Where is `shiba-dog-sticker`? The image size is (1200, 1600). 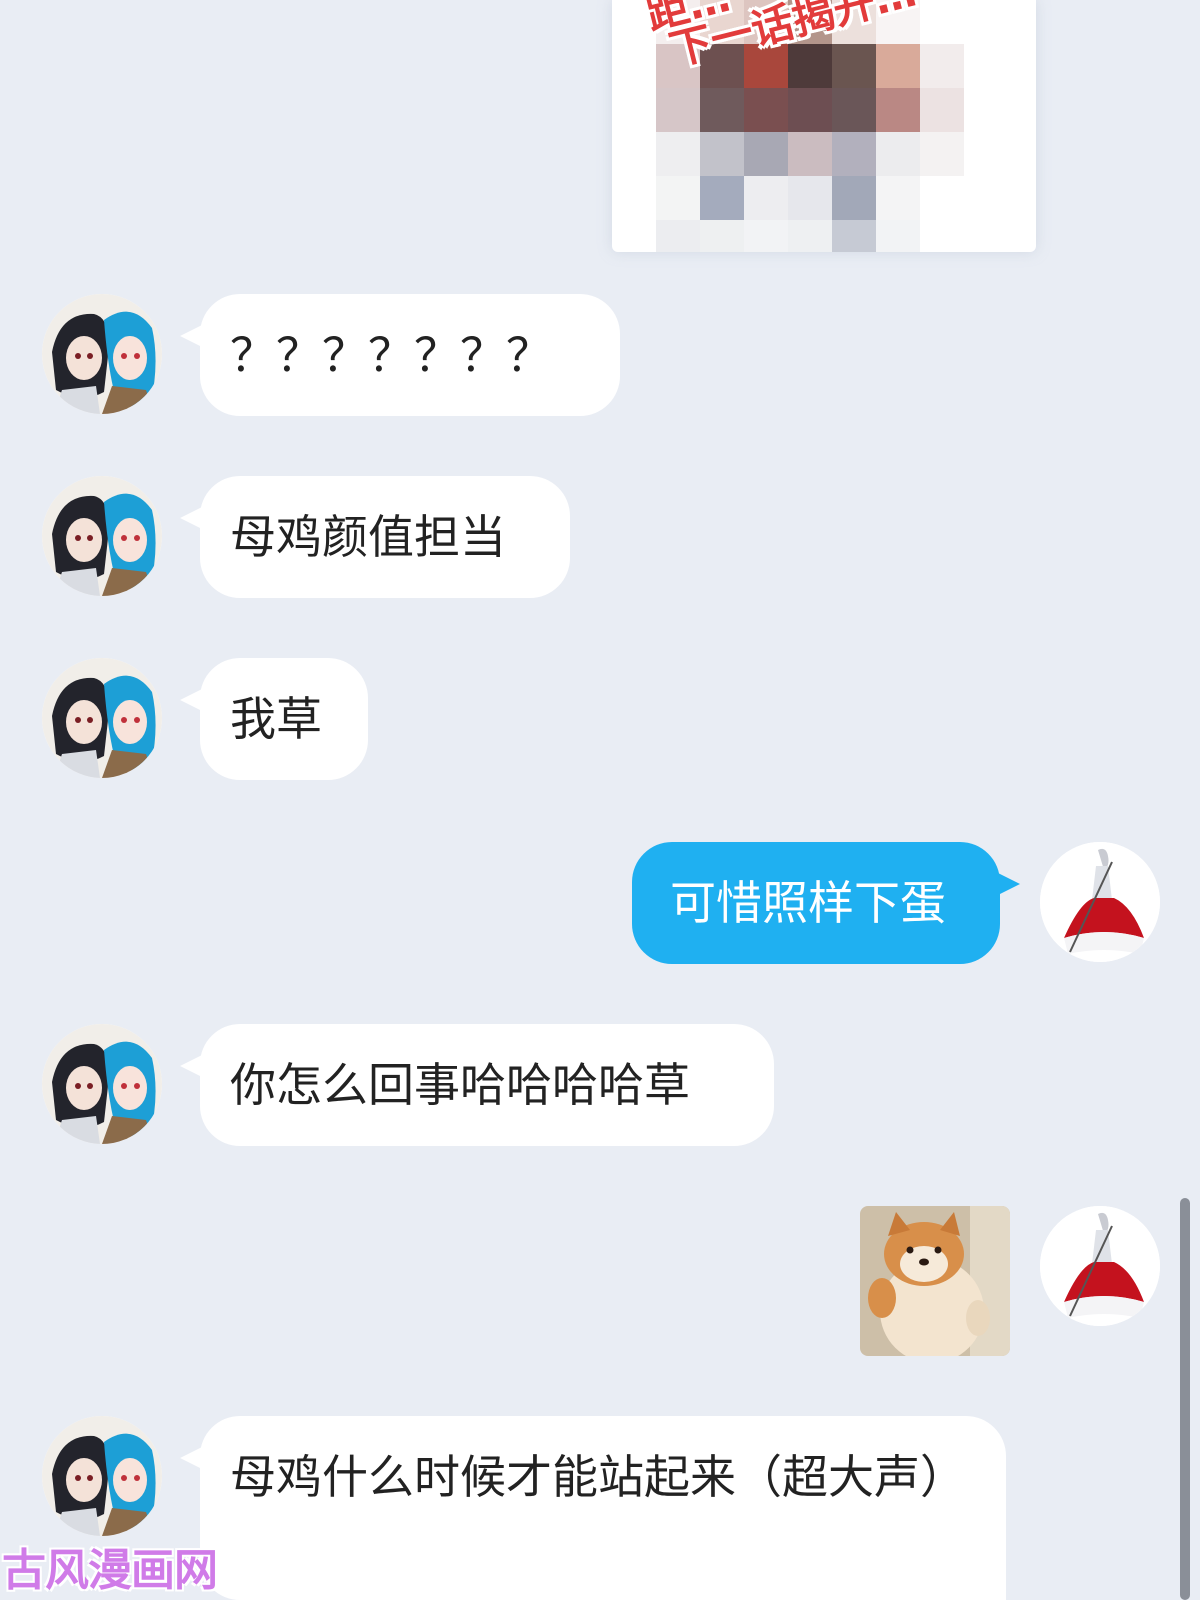
shiba-dog-sticker is located at coordinates (935, 1281).